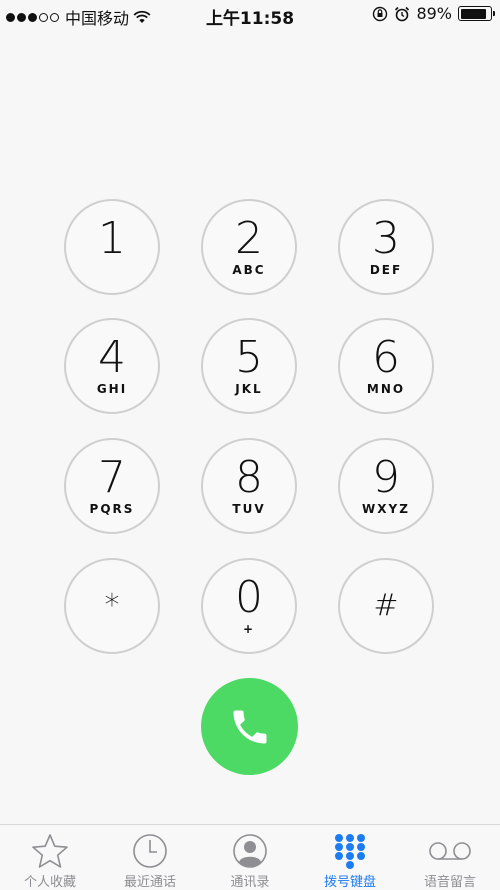 Image resolution: width=500 pixels, height=890 pixels. What do you see at coordinates (350, 851) in the screenshot?
I see `keypad-icon` at bounding box center [350, 851].